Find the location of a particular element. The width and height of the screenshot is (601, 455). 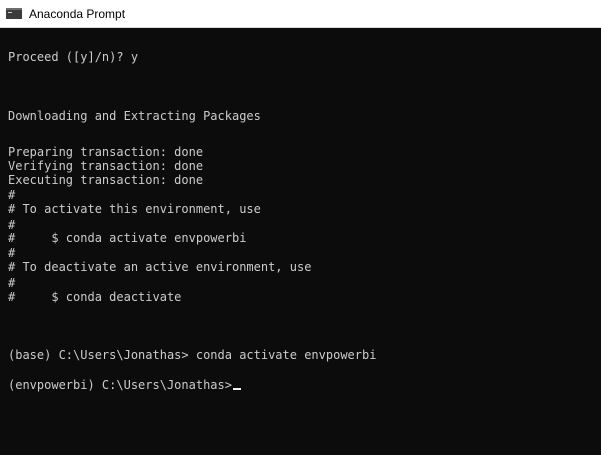

console-line-activate-command: # $ conda activate envpowerbi is located at coordinates (127, 238).